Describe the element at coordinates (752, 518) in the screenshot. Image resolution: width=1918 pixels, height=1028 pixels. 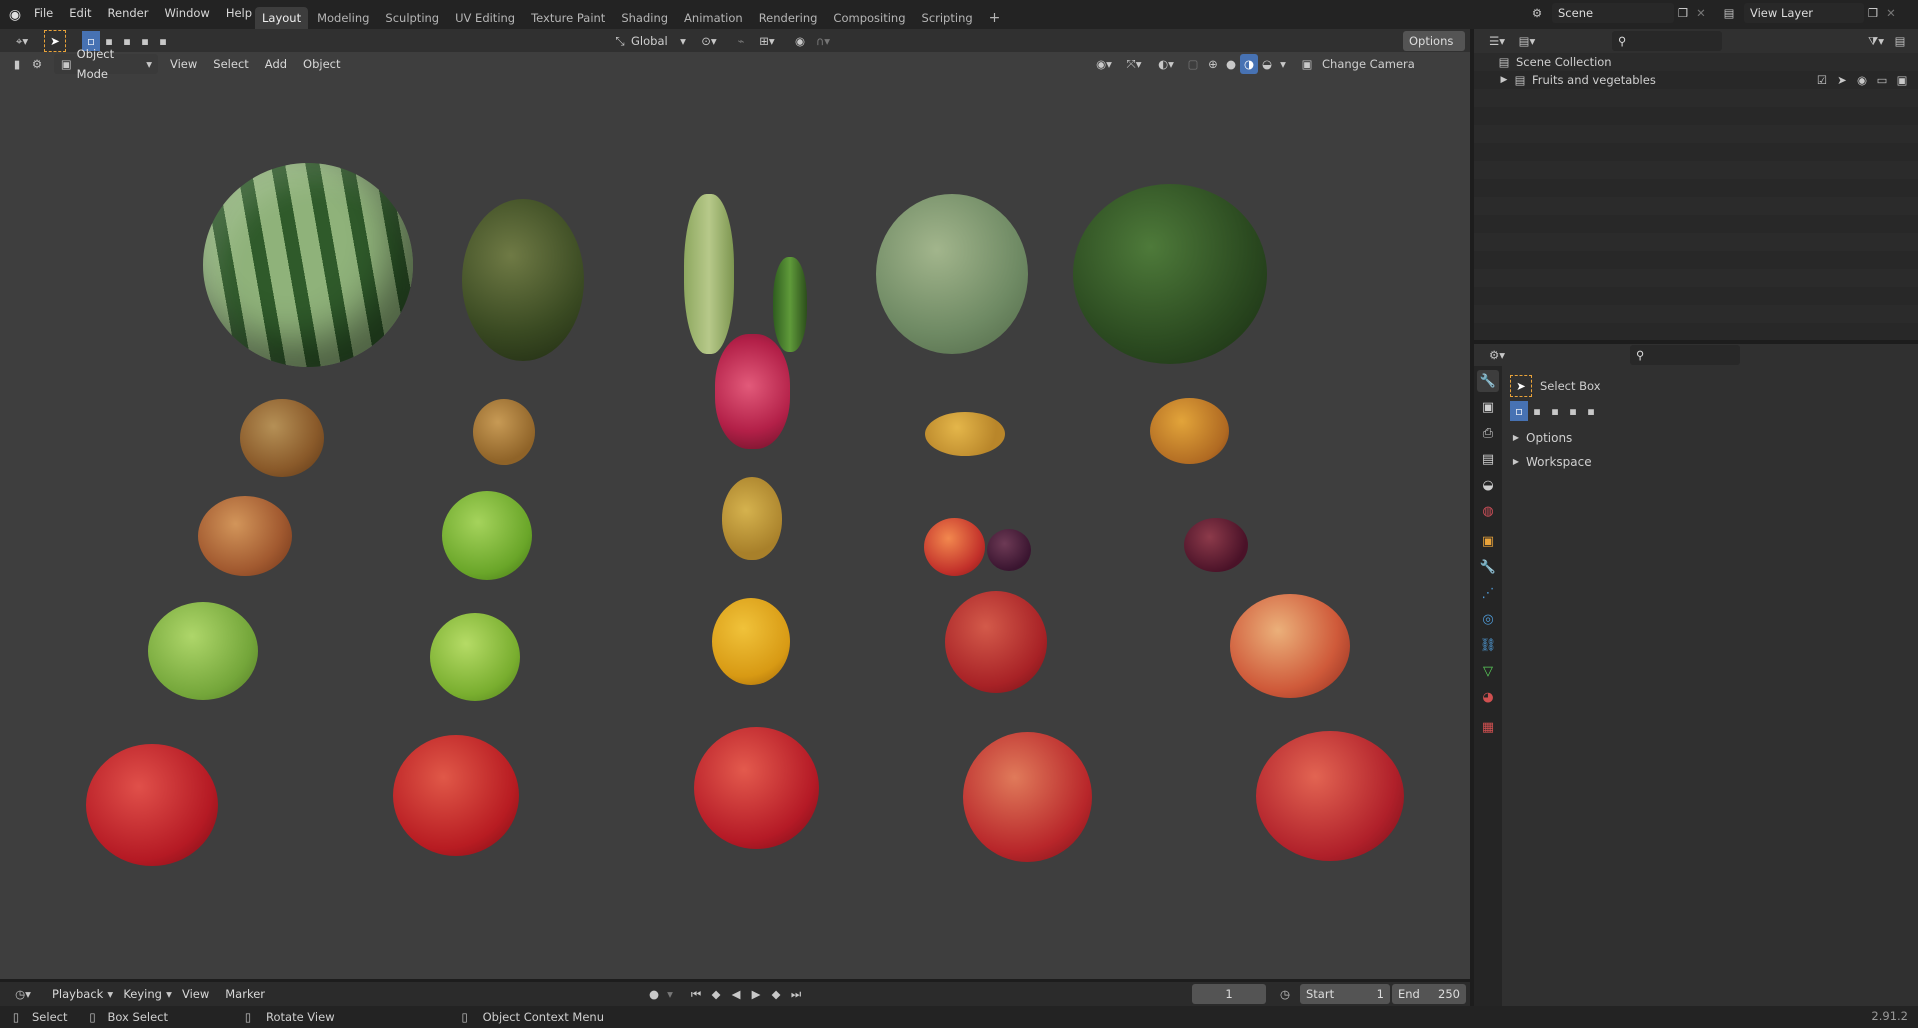
I see `pear` at that location.